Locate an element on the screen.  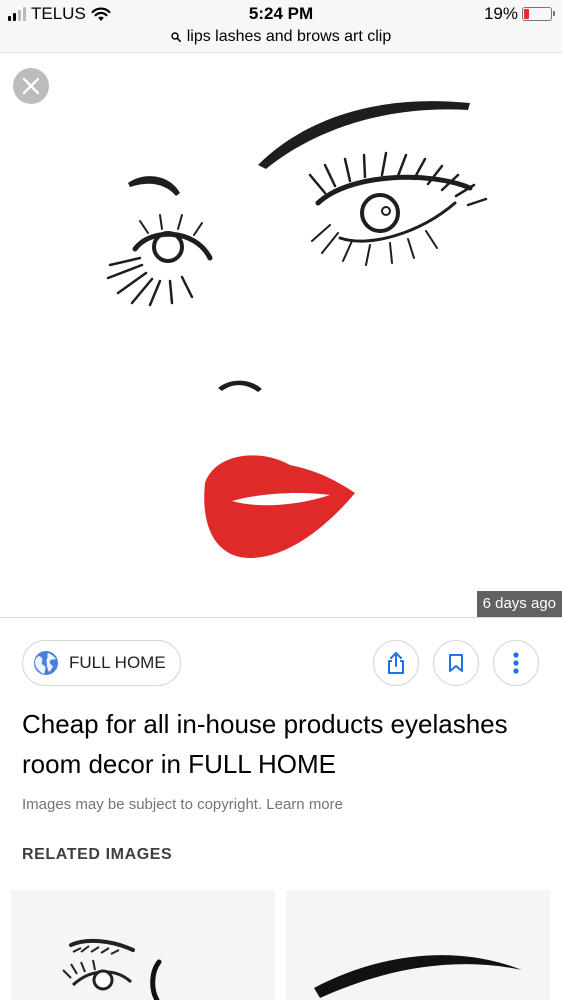
share-icon is located at coordinates (396, 663).